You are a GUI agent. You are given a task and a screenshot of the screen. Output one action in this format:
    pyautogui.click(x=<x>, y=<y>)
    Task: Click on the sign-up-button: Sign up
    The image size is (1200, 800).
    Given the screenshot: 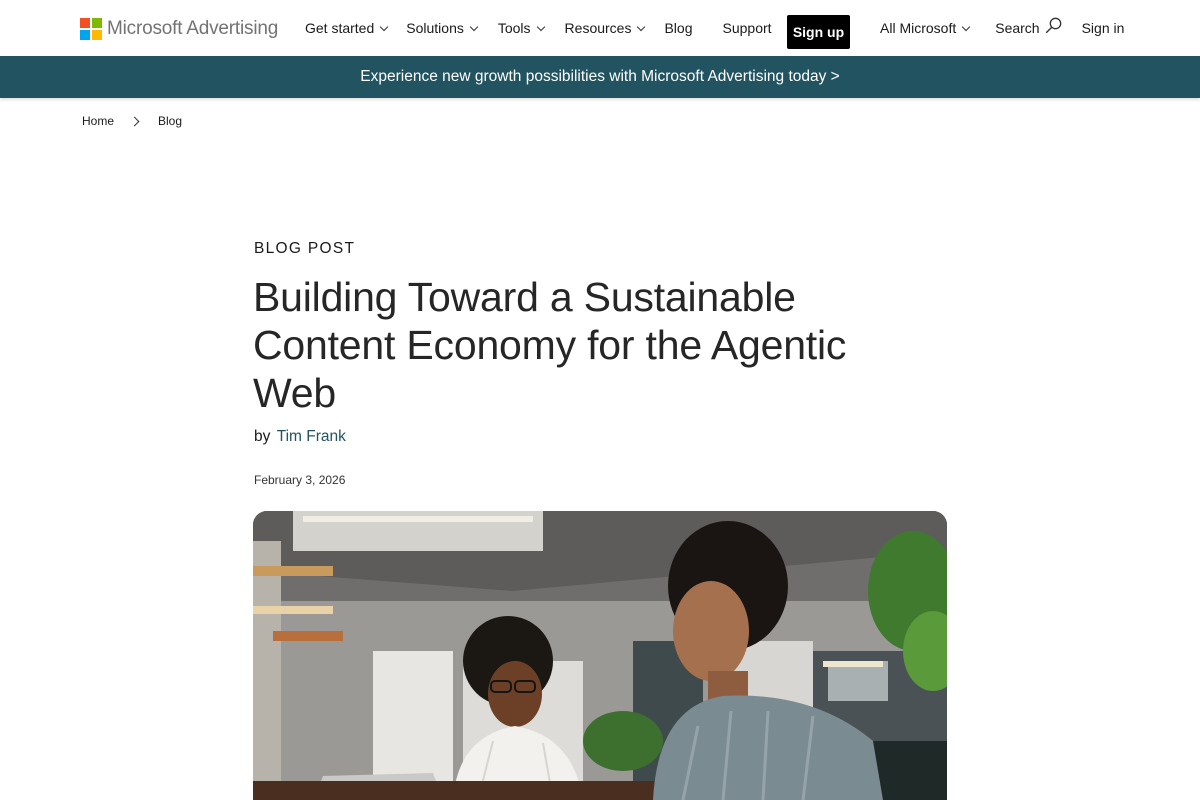 What is the action you would take?
    pyautogui.click(x=818, y=32)
    